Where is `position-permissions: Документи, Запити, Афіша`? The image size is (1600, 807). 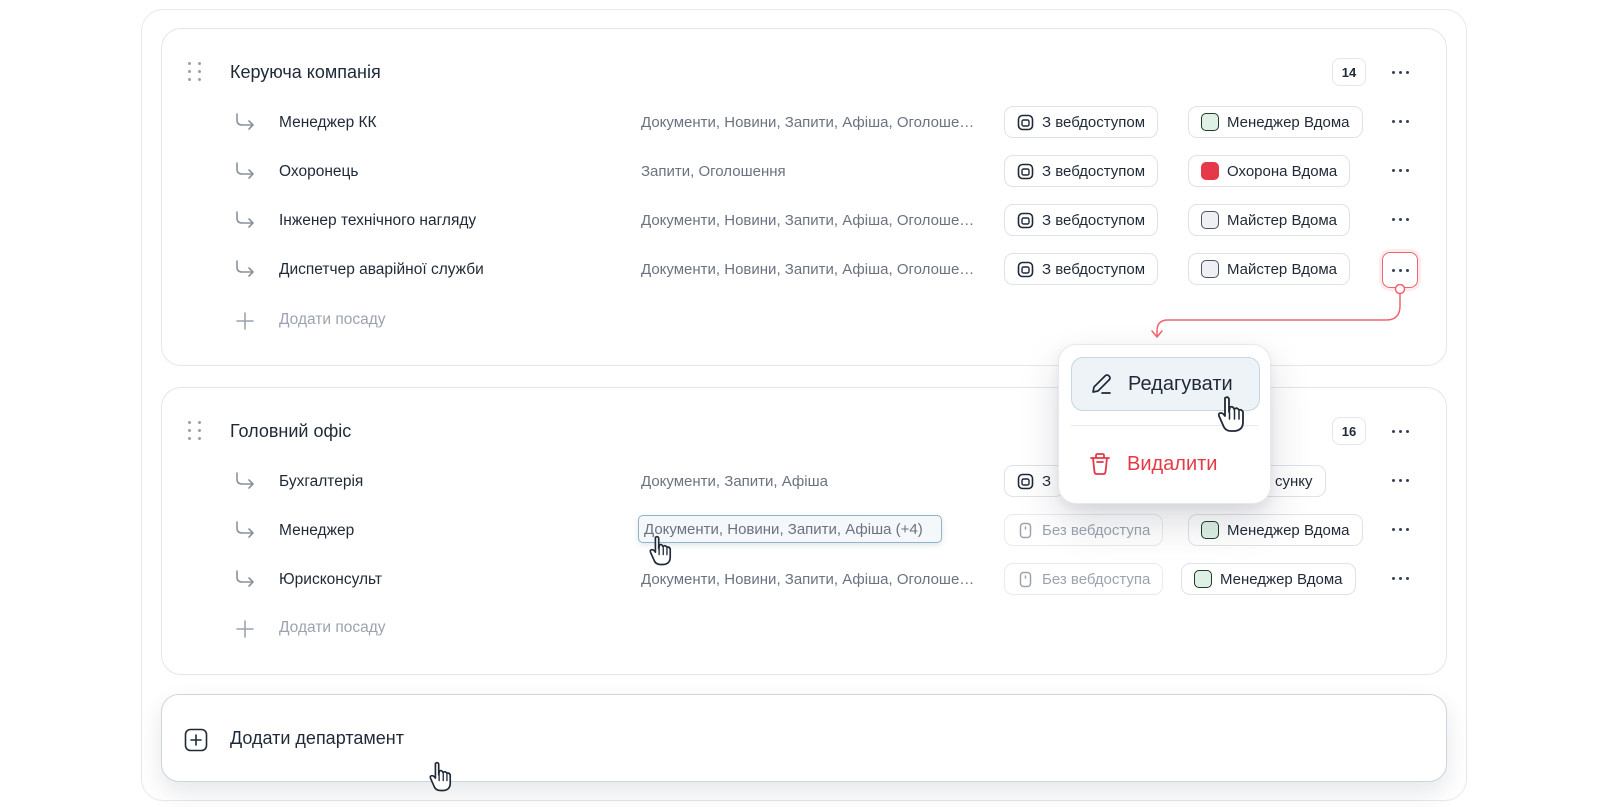 position-permissions: Документи, Запити, Афіша is located at coordinates (811, 481).